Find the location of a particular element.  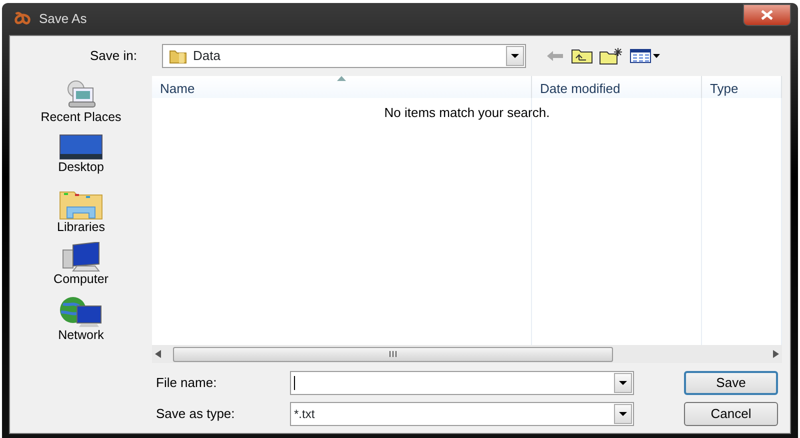

save-in-label: Save in: is located at coordinates (114, 56).